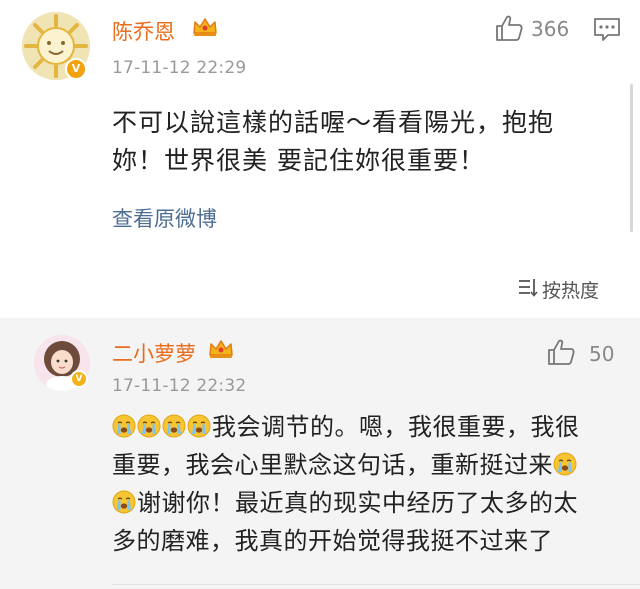 This screenshot has height=589, width=640. What do you see at coordinates (528, 287) in the screenshot?
I see `sort-icon` at bounding box center [528, 287].